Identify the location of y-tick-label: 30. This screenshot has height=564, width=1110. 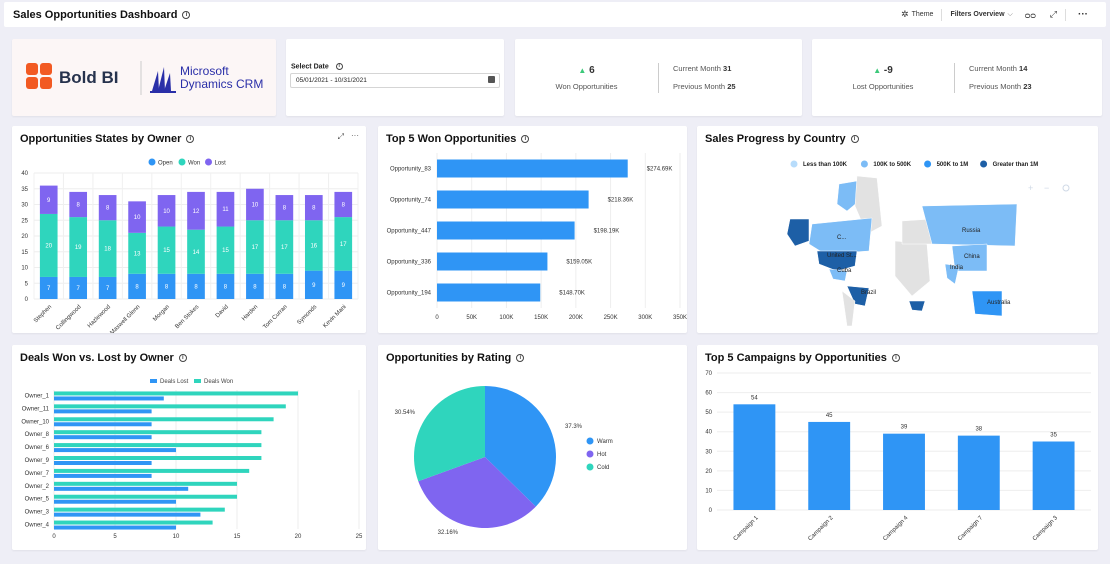
(708, 452).